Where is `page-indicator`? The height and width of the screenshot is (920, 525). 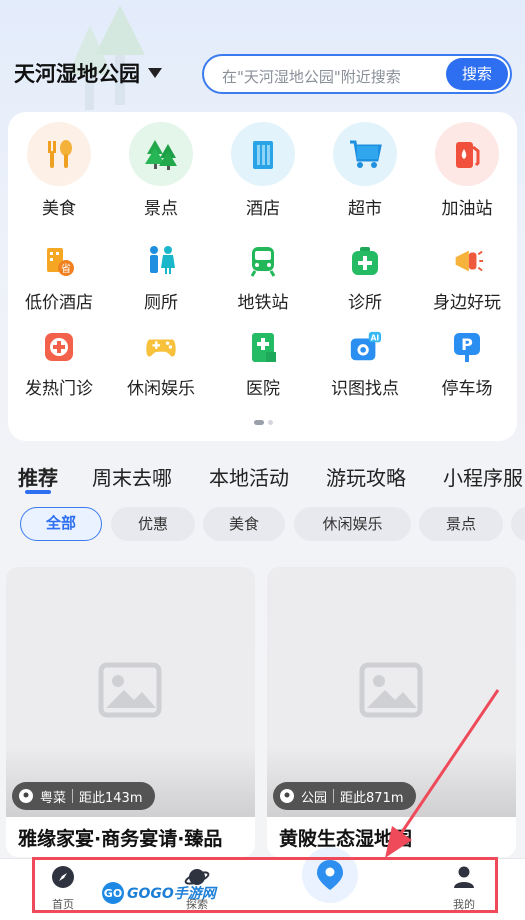
page-indicator is located at coordinates (263, 422).